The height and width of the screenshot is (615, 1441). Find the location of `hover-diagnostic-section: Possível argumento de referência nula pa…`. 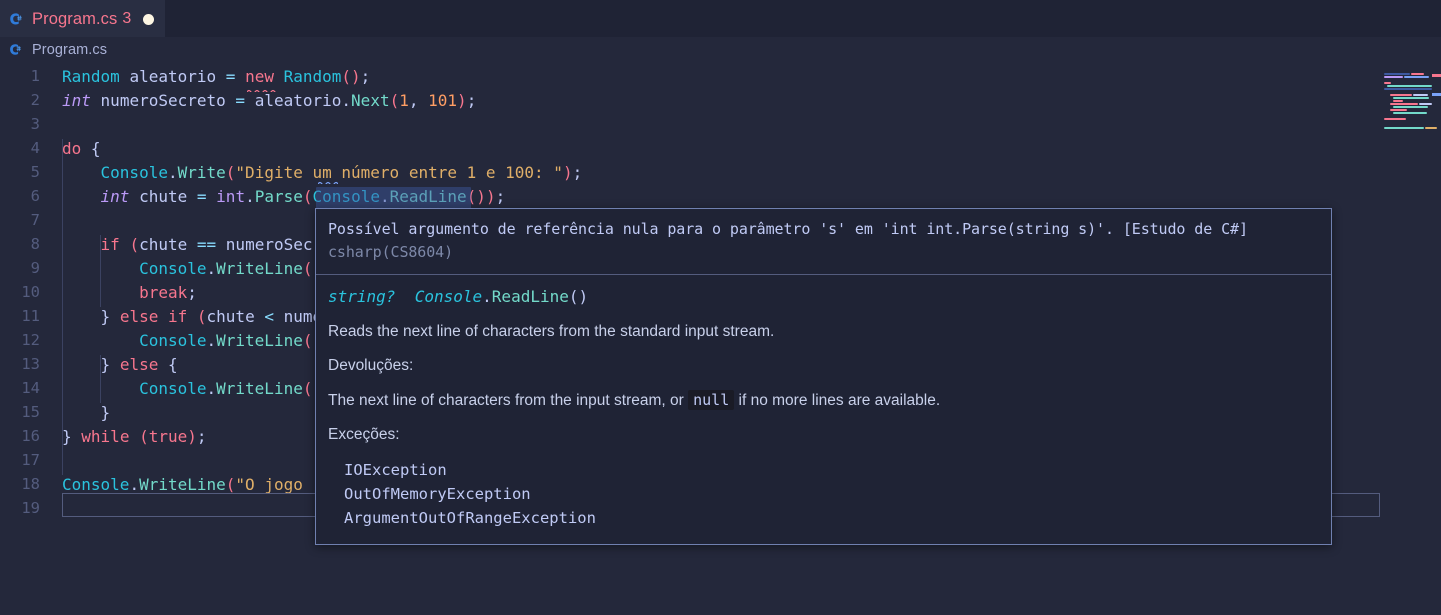

hover-diagnostic-section: Possível argumento de referência nula pa… is located at coordinates (823, 241).